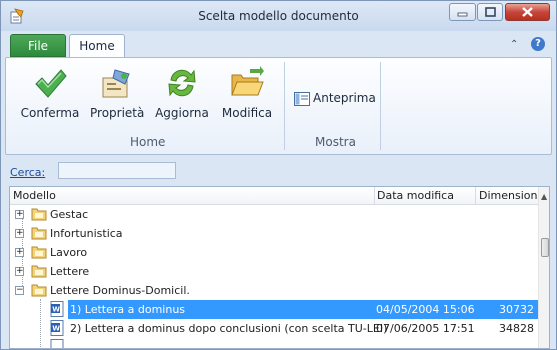 Image resolution: width=557 pixels, height=350 pixels. I want to click on folder-label: Lettere Dominus-Domicil., so click(120, 290).